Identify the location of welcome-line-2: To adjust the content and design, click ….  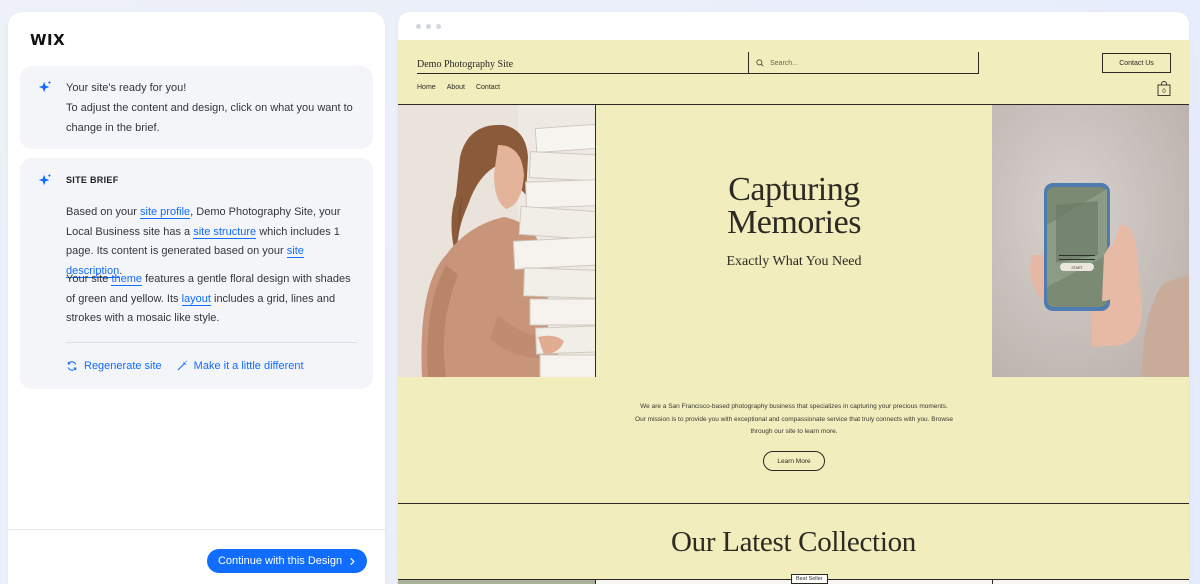
(209, 118).